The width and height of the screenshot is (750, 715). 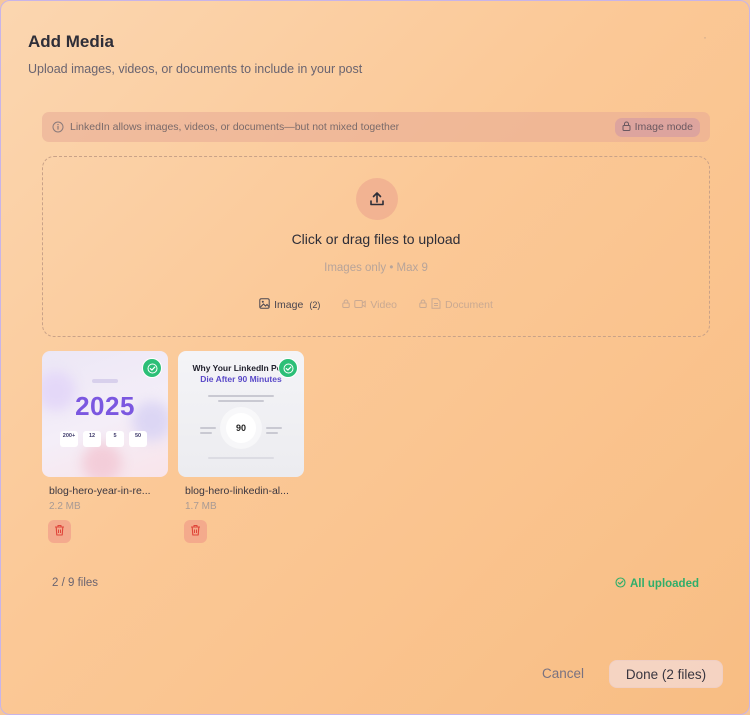 I want to click on file-size: 2.2 MB, so click(x=65, y=506).